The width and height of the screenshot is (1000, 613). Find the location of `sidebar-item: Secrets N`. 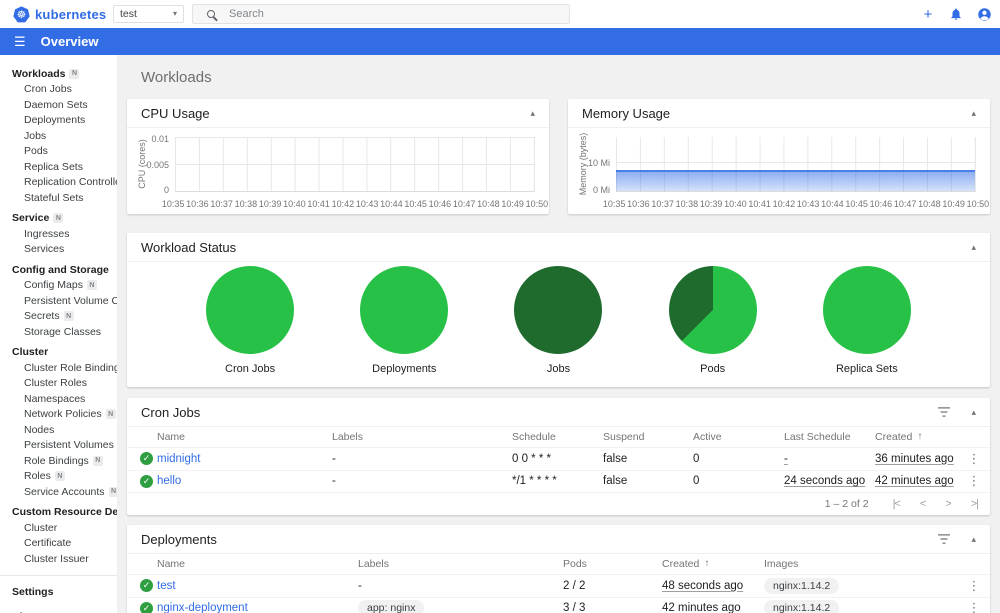

sidebar-item: Secrets N is located at coordinates (58, 317).